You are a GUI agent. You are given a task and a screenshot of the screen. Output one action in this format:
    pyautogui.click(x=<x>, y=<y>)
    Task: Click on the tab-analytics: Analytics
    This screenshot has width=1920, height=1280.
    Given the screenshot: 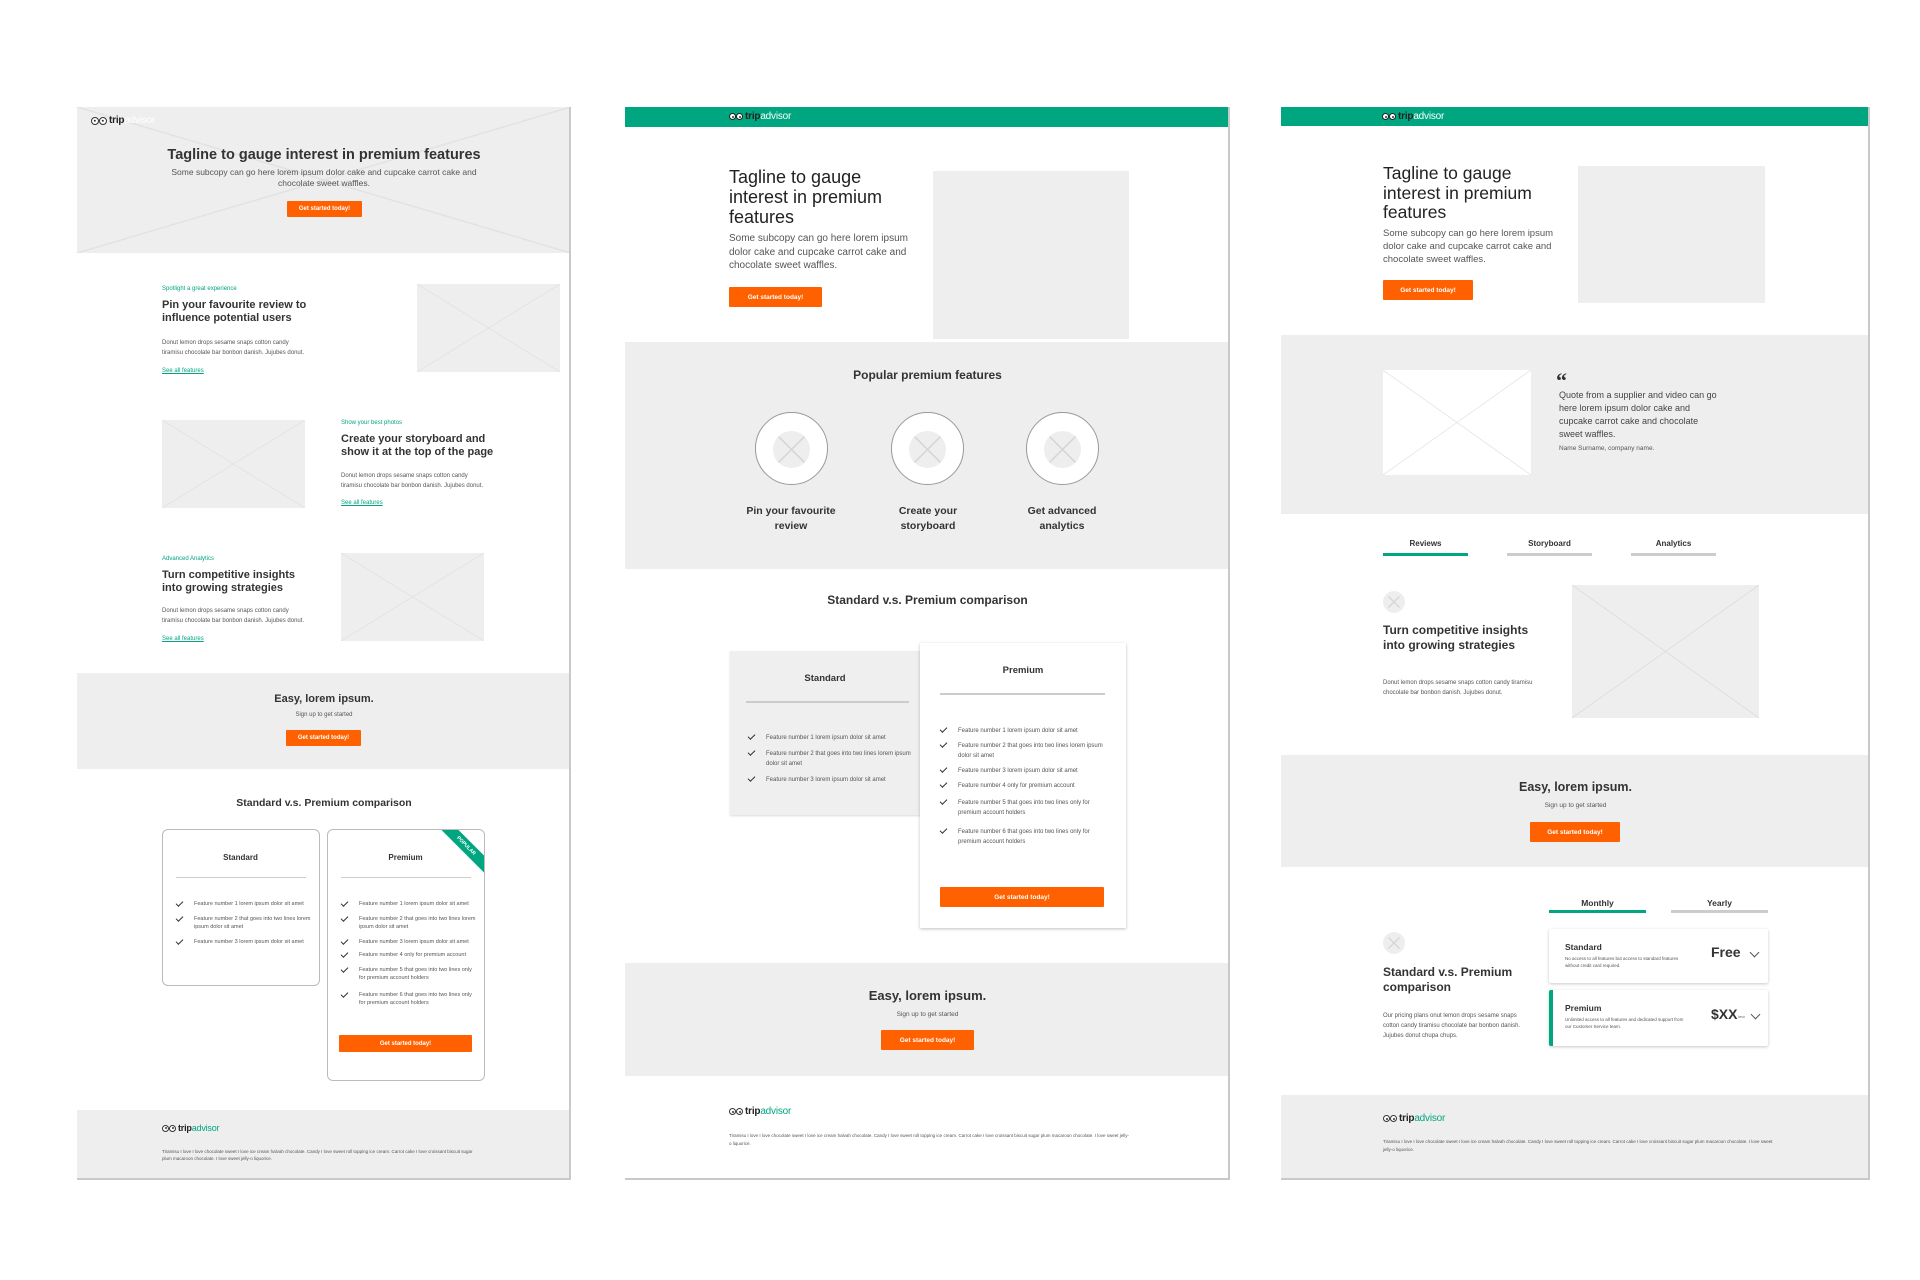 What is the action you would take?
    pyautogui.click(x=1673, y=543)
    